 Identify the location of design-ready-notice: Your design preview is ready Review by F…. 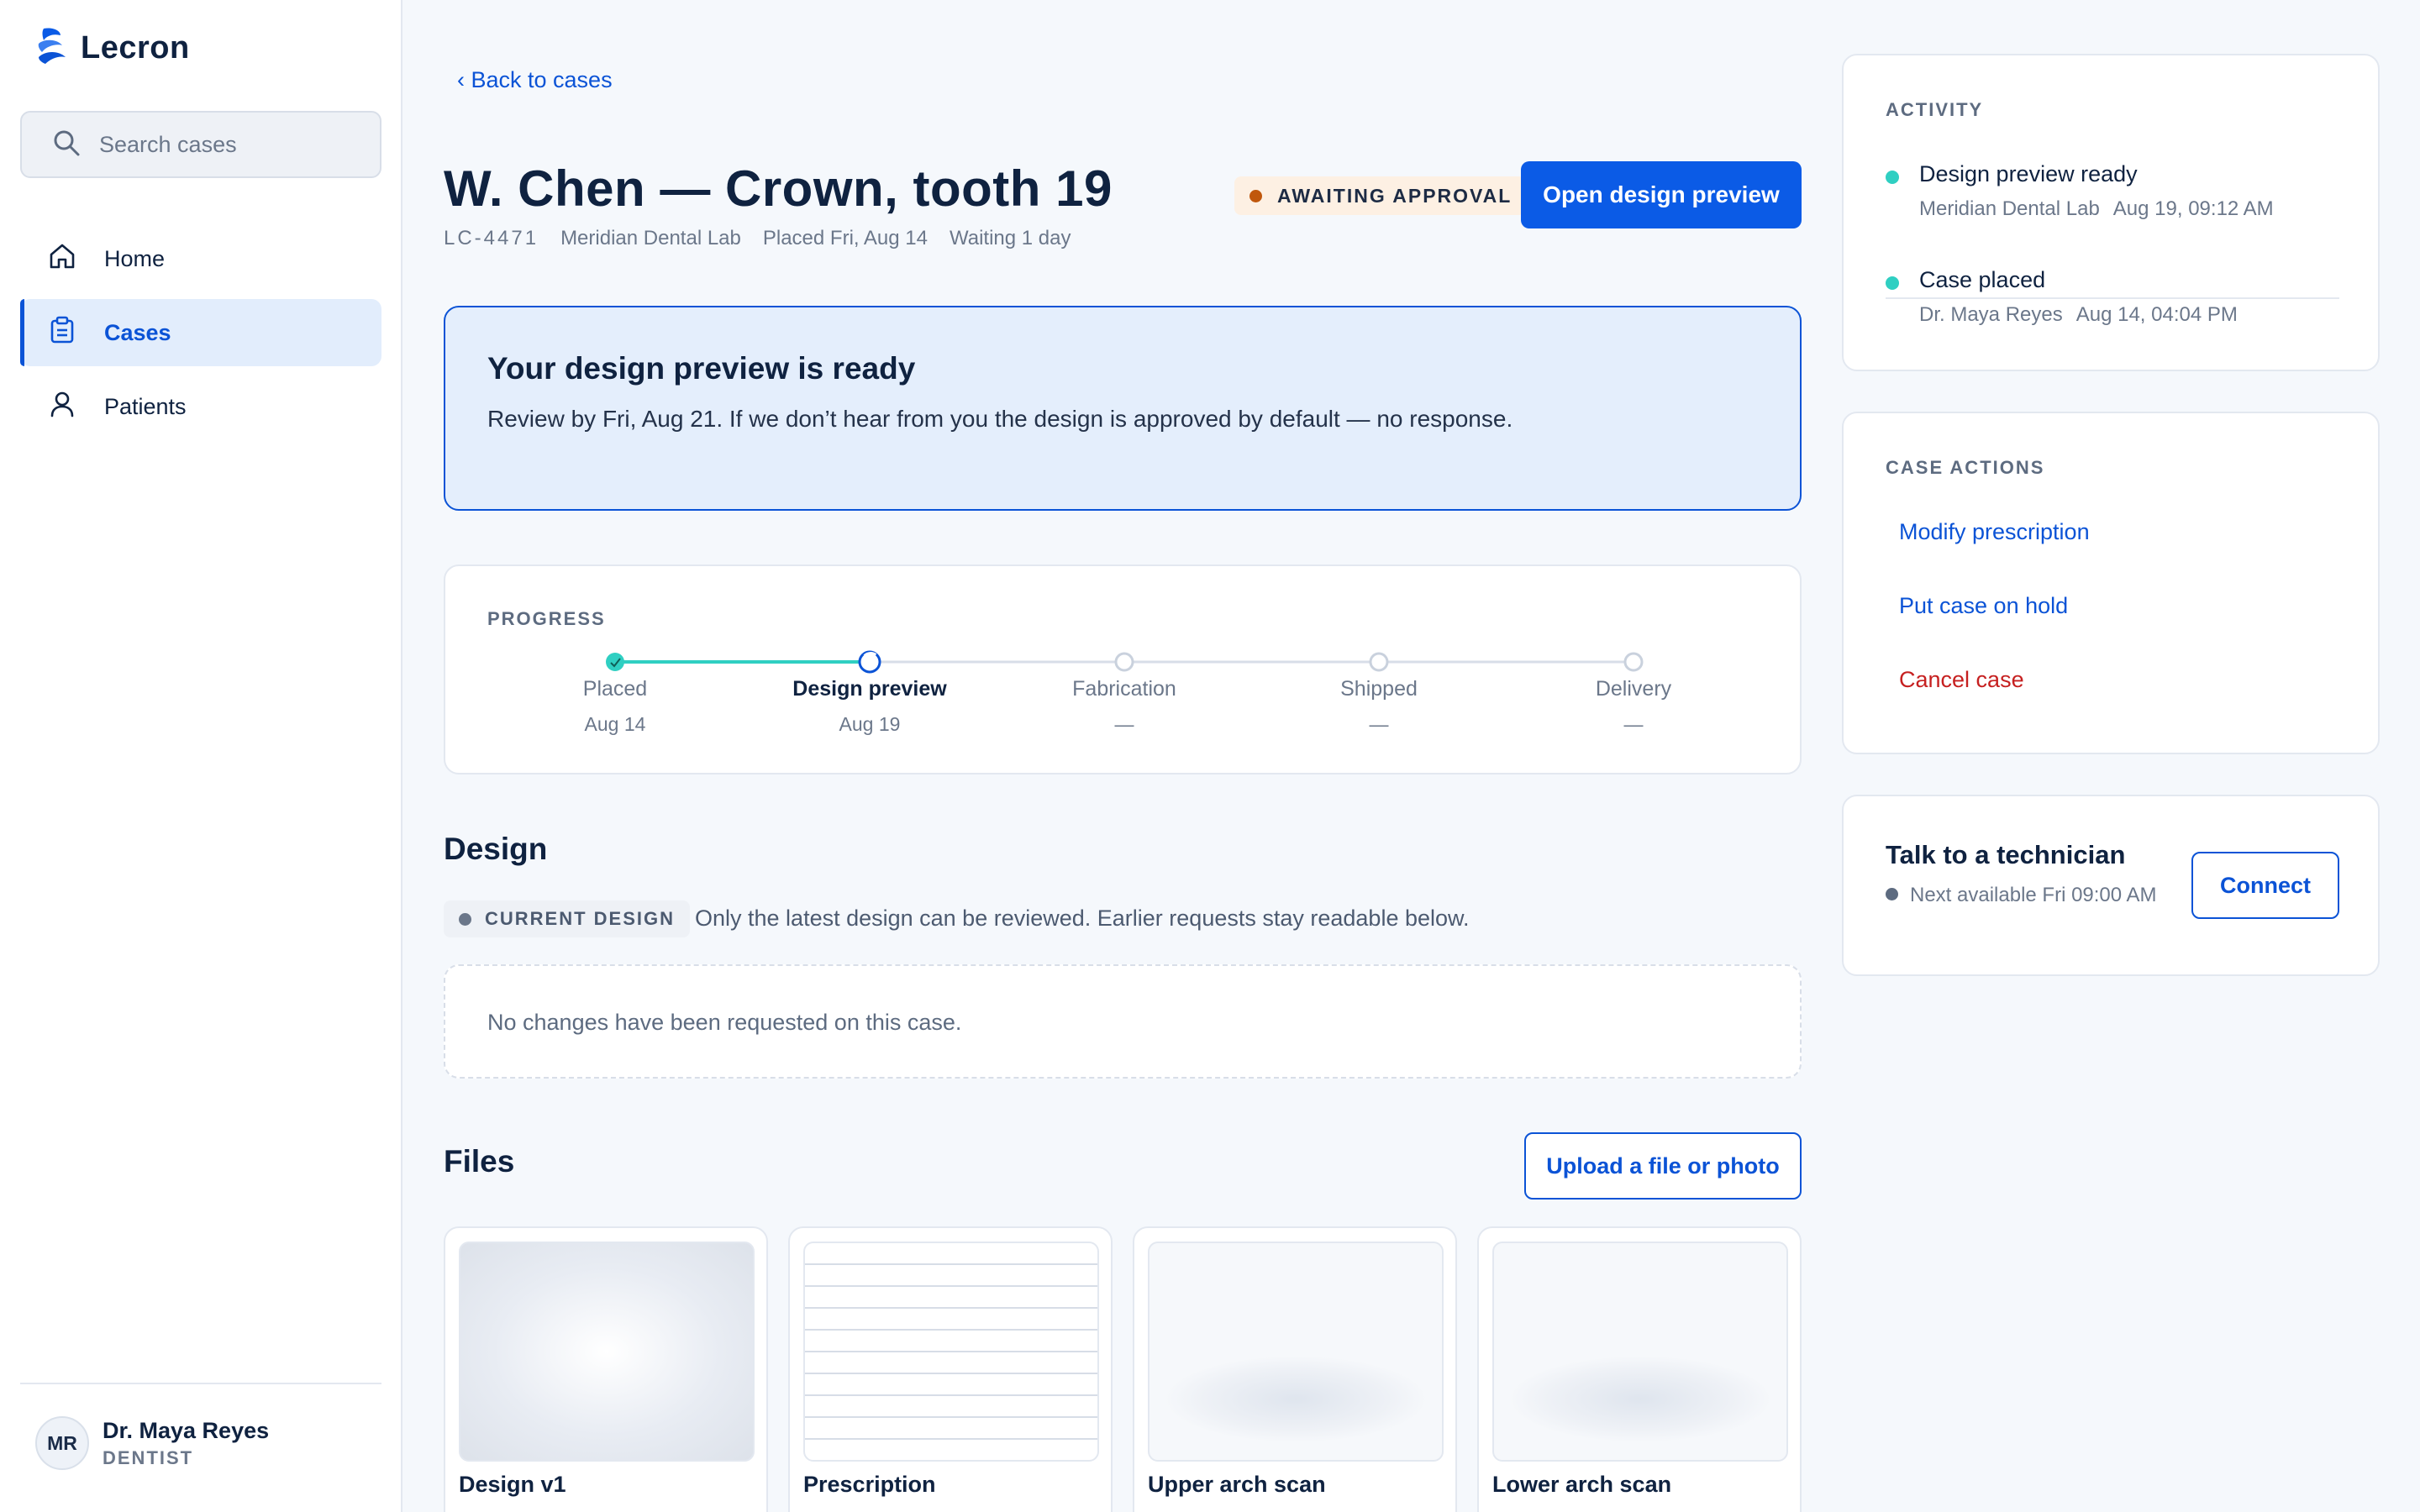
(1123, 408).